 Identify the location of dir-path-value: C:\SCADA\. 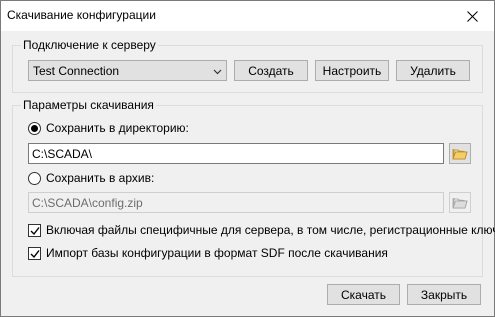
(62, 154).